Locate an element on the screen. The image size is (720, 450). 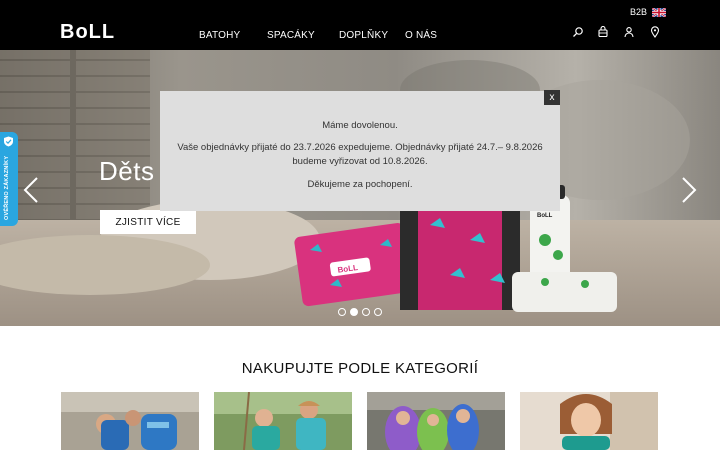
categories-heading: NAKUPUJTE PODLE KATEGORIÍ is located at coordinates (360, 368).